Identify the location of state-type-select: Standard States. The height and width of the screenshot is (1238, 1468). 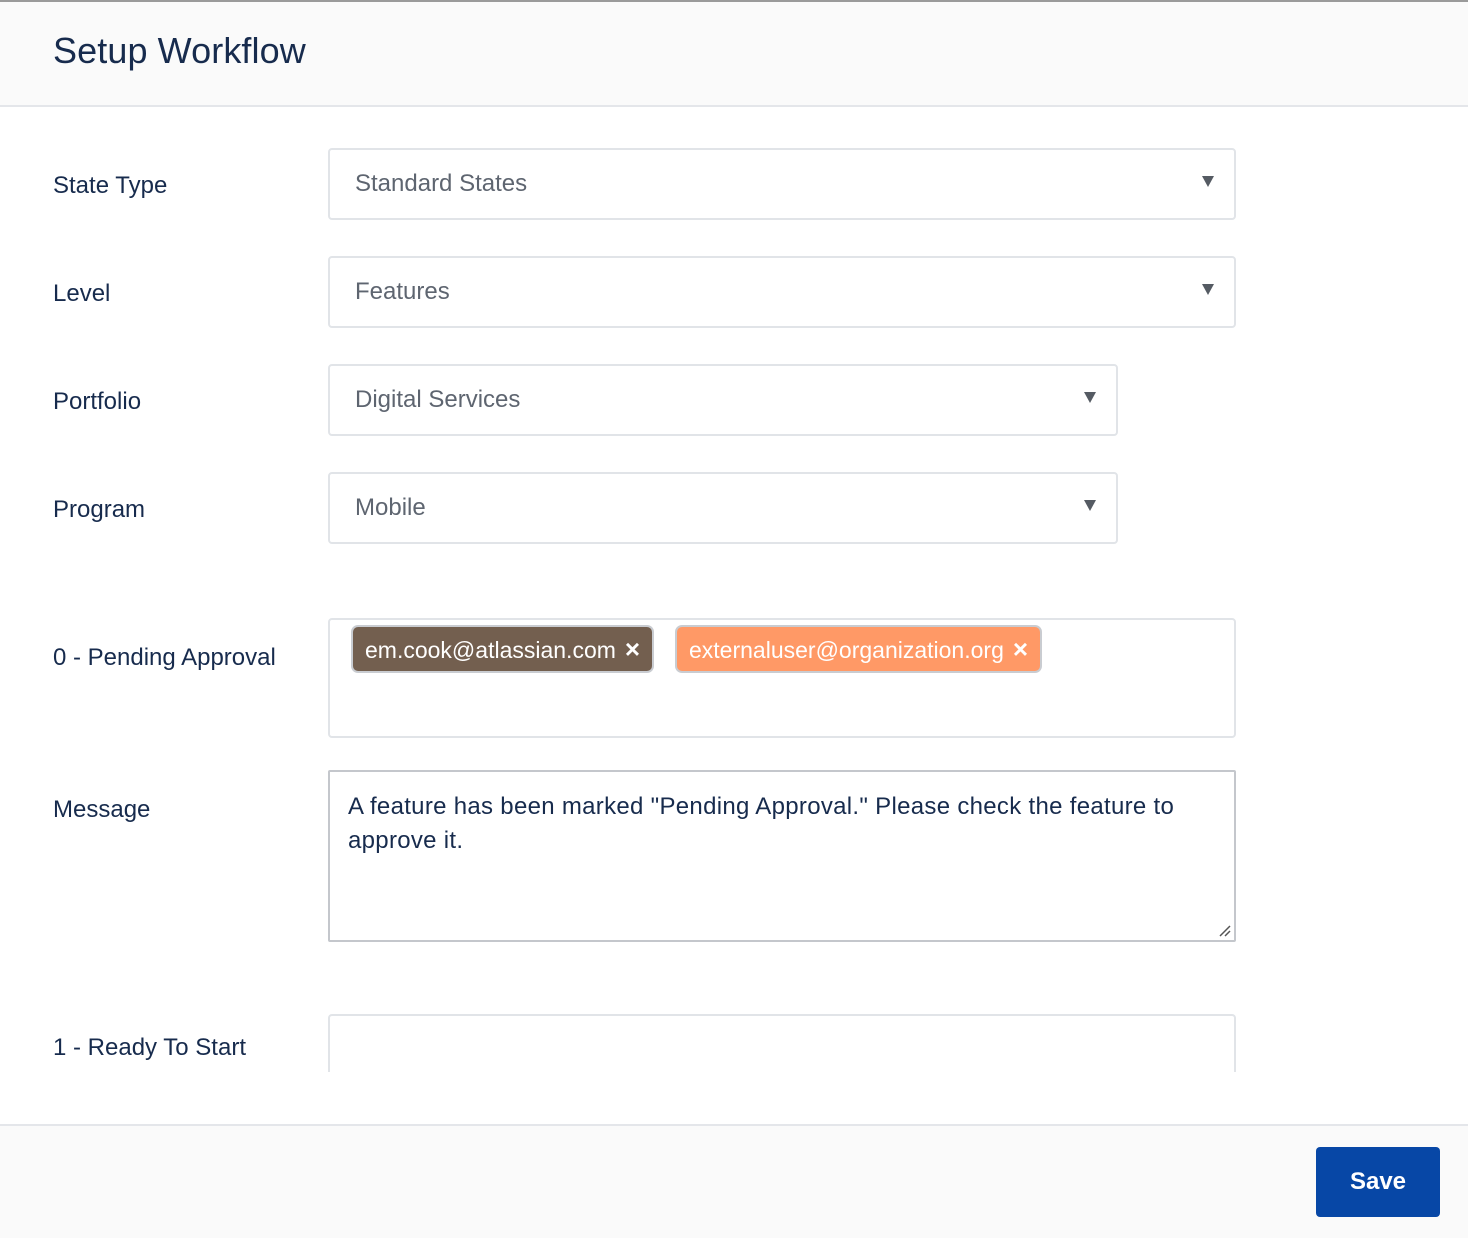
(782, 184).